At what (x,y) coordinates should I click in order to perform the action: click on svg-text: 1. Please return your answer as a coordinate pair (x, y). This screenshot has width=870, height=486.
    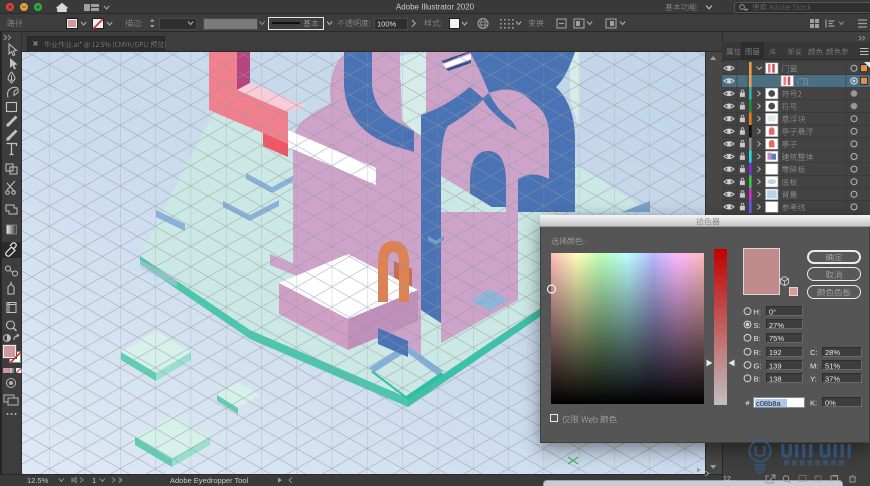
    Looking at the image, I should click on (94, 480).